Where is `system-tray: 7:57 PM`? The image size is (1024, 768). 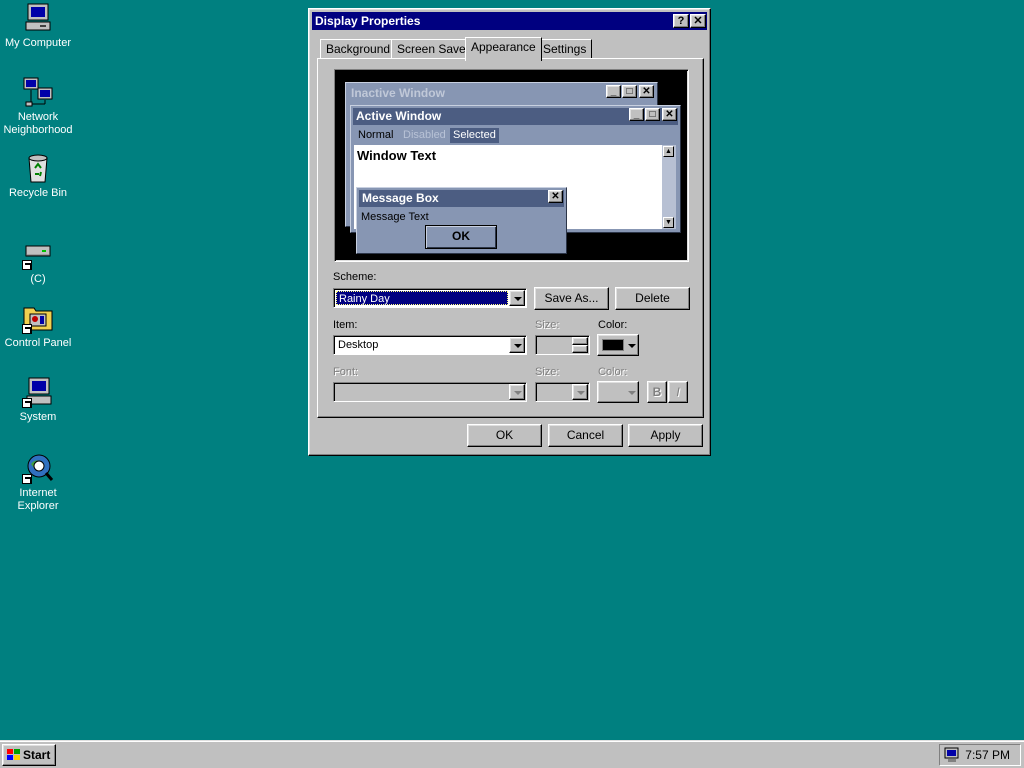 system-tray: 7:57 PM is located at coordinates (980, 755).